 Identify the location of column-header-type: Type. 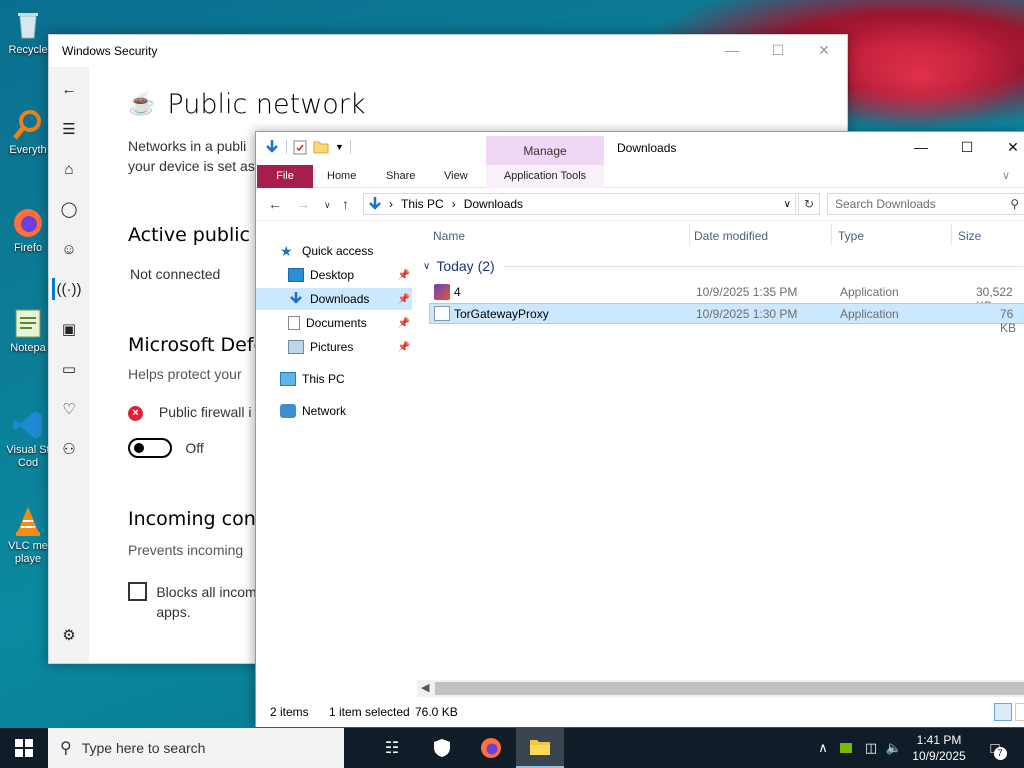
(851, 236).